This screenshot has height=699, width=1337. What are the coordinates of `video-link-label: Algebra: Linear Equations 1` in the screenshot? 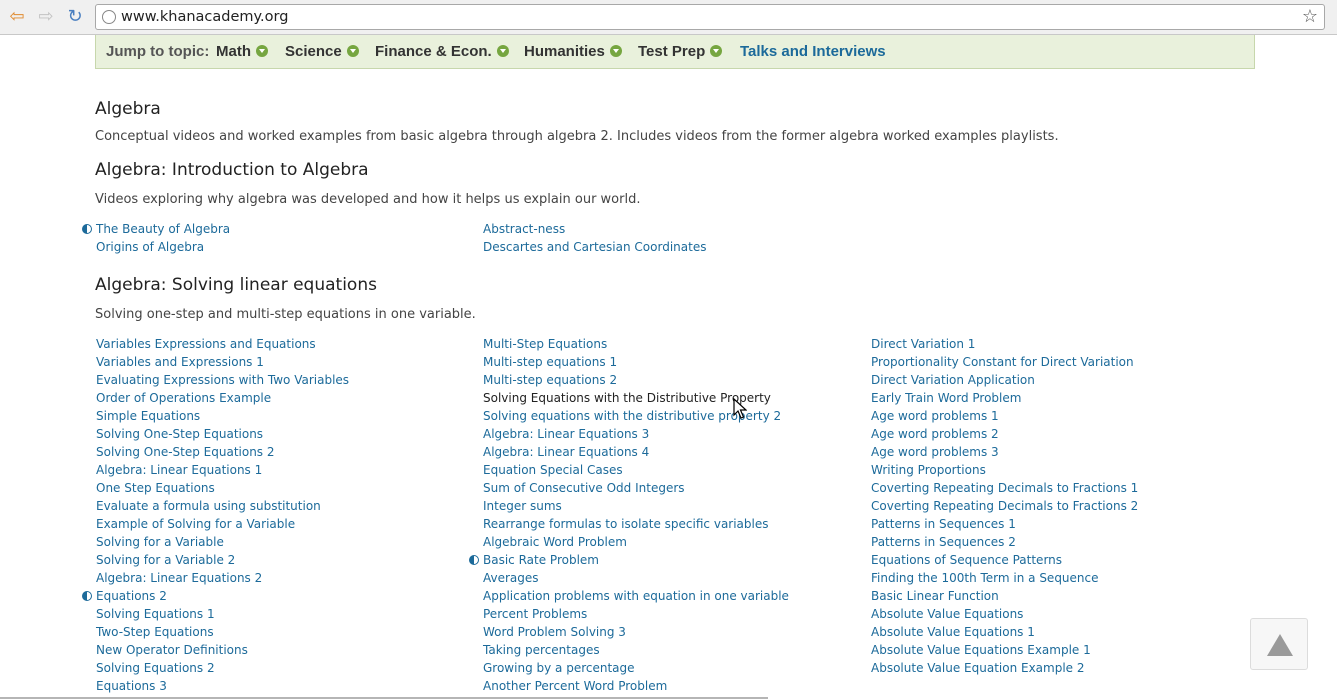 It's located at (179, 470).